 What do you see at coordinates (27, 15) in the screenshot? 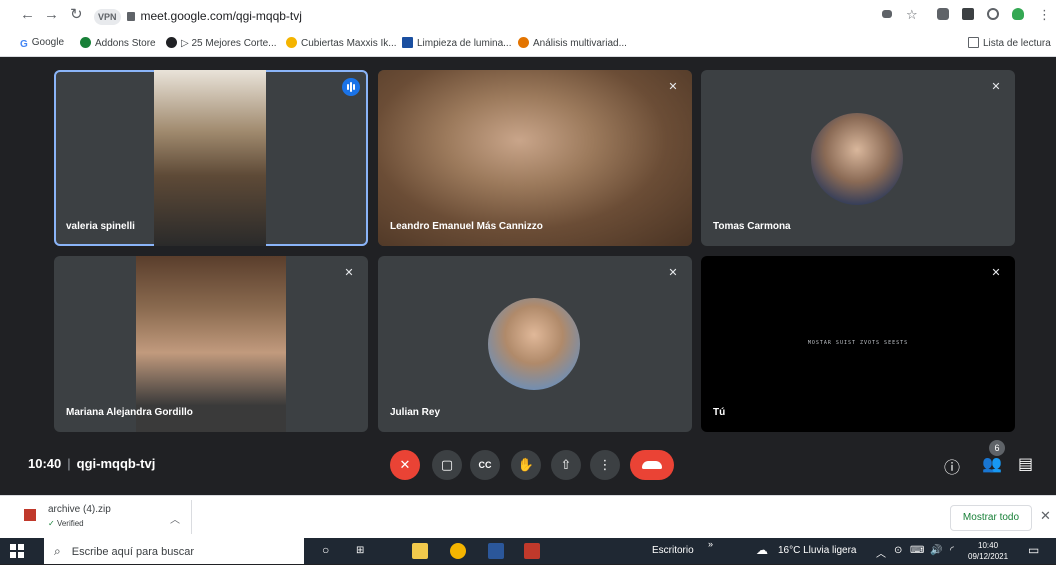
I see `back-icon: ←` at bounding box center [27, 15].